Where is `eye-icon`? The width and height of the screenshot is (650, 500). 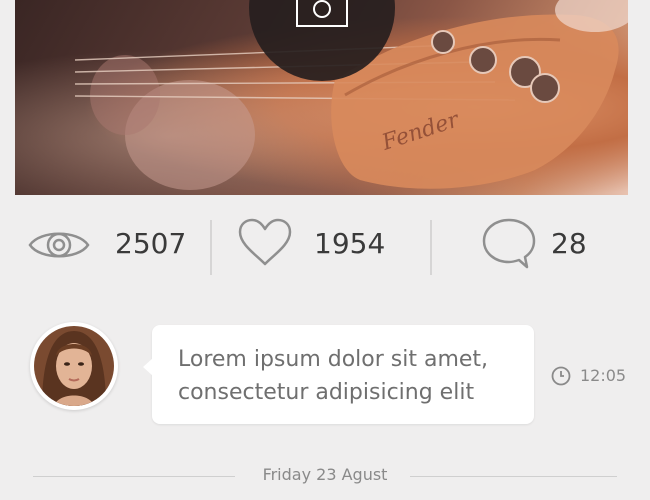 eye-icon is located at coordinates (59, 245).